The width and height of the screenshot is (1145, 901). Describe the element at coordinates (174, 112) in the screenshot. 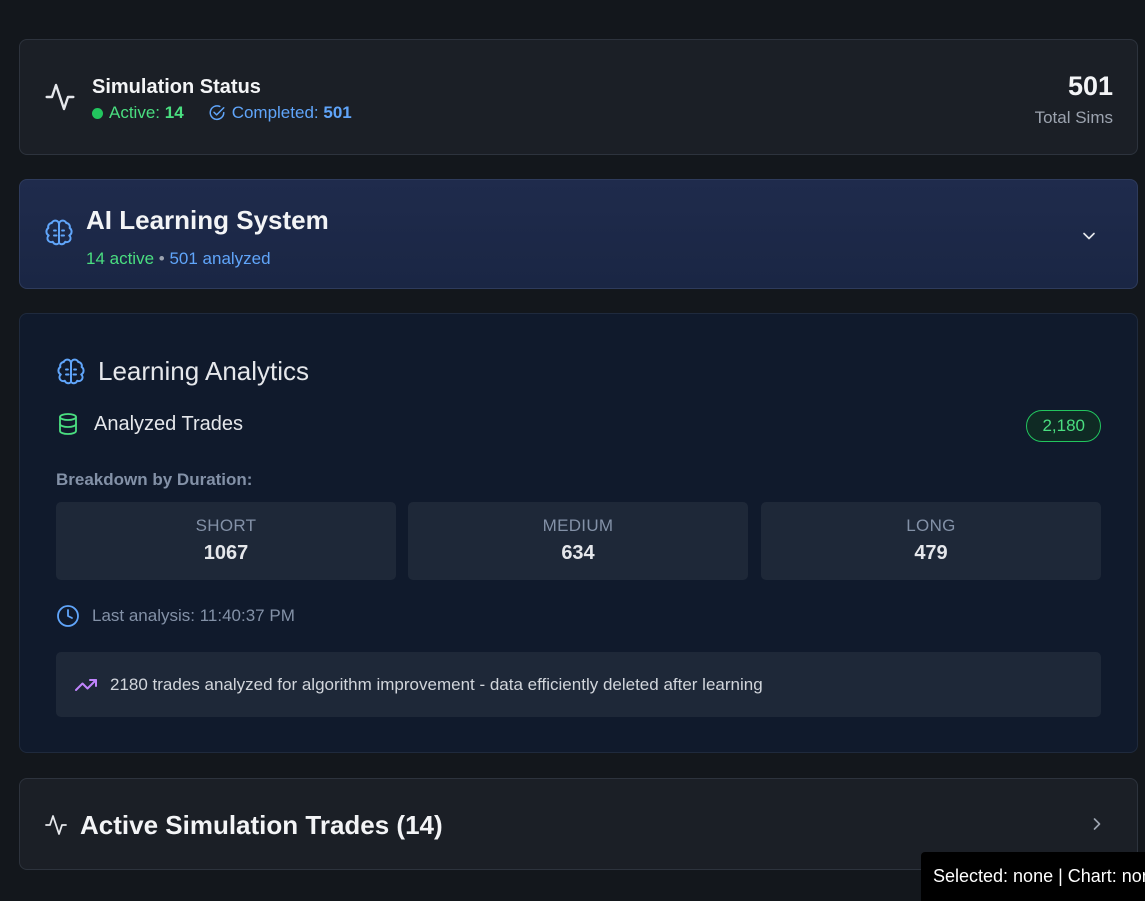

I see `active-value: 14` at that location.